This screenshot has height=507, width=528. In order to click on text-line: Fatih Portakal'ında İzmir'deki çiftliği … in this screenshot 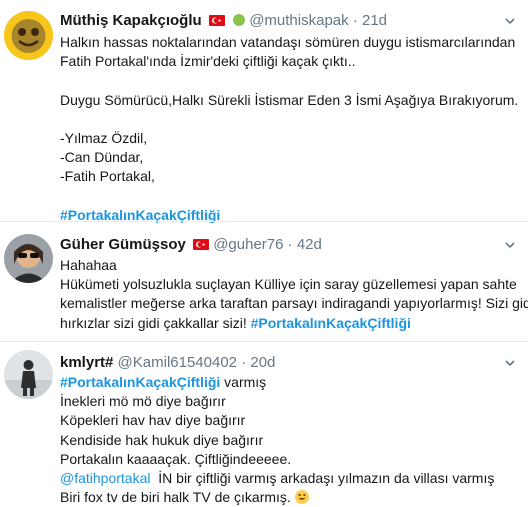, I will do `click(208, 61)`.